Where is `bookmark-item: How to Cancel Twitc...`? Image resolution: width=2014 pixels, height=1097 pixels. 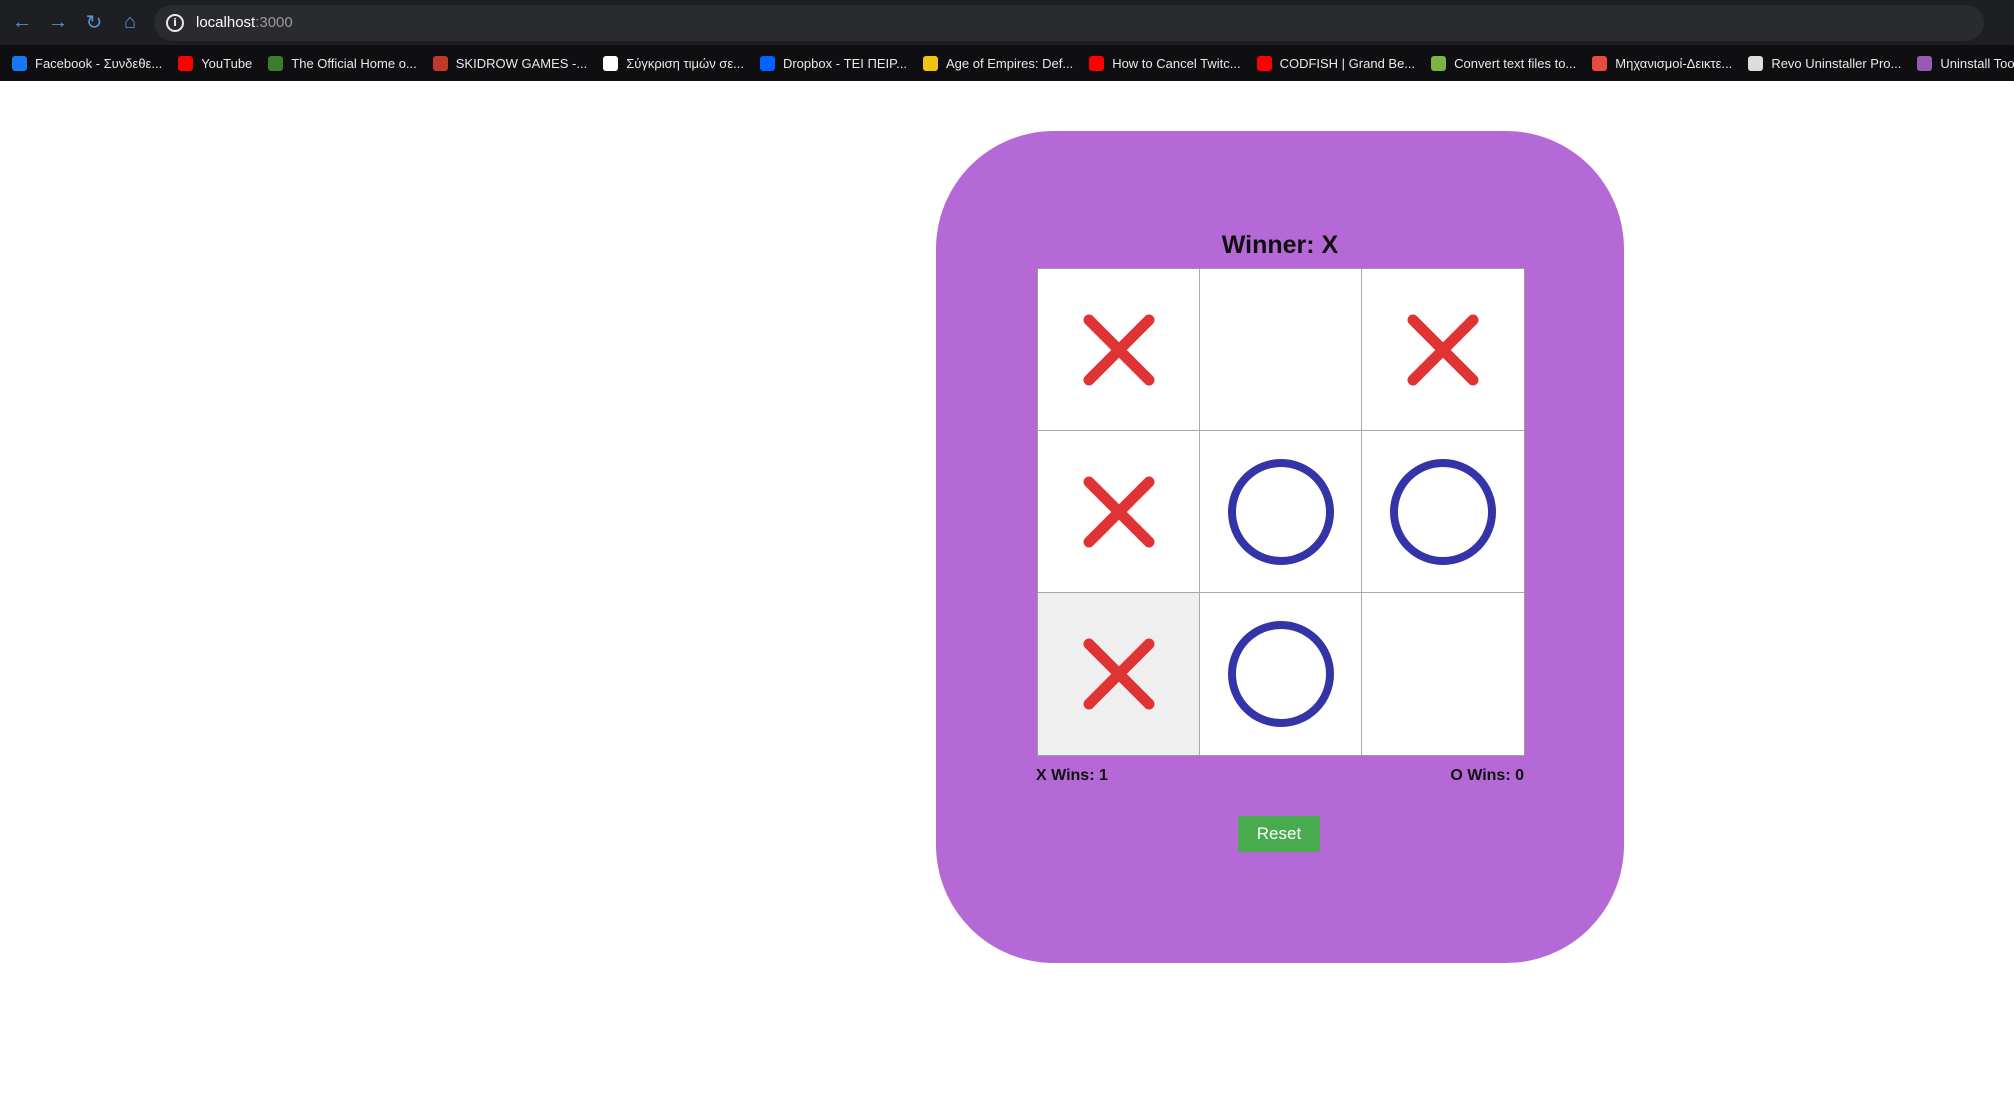
bookmark-item: How to Cancel Twitc... is located at coordinates (1165, 63).